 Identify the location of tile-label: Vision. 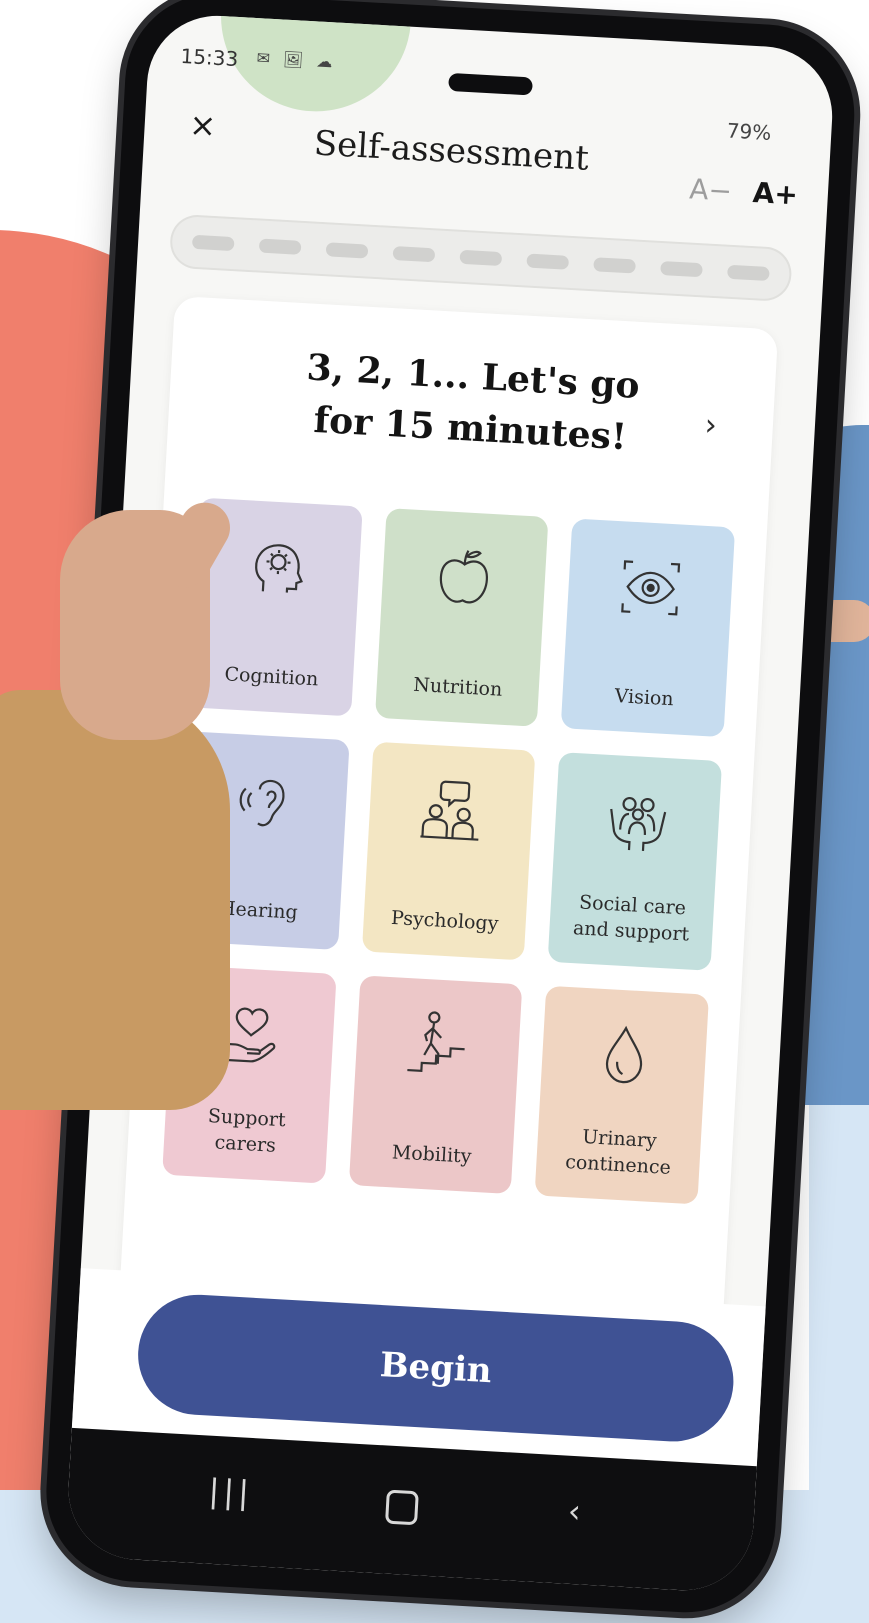
(644, 698).